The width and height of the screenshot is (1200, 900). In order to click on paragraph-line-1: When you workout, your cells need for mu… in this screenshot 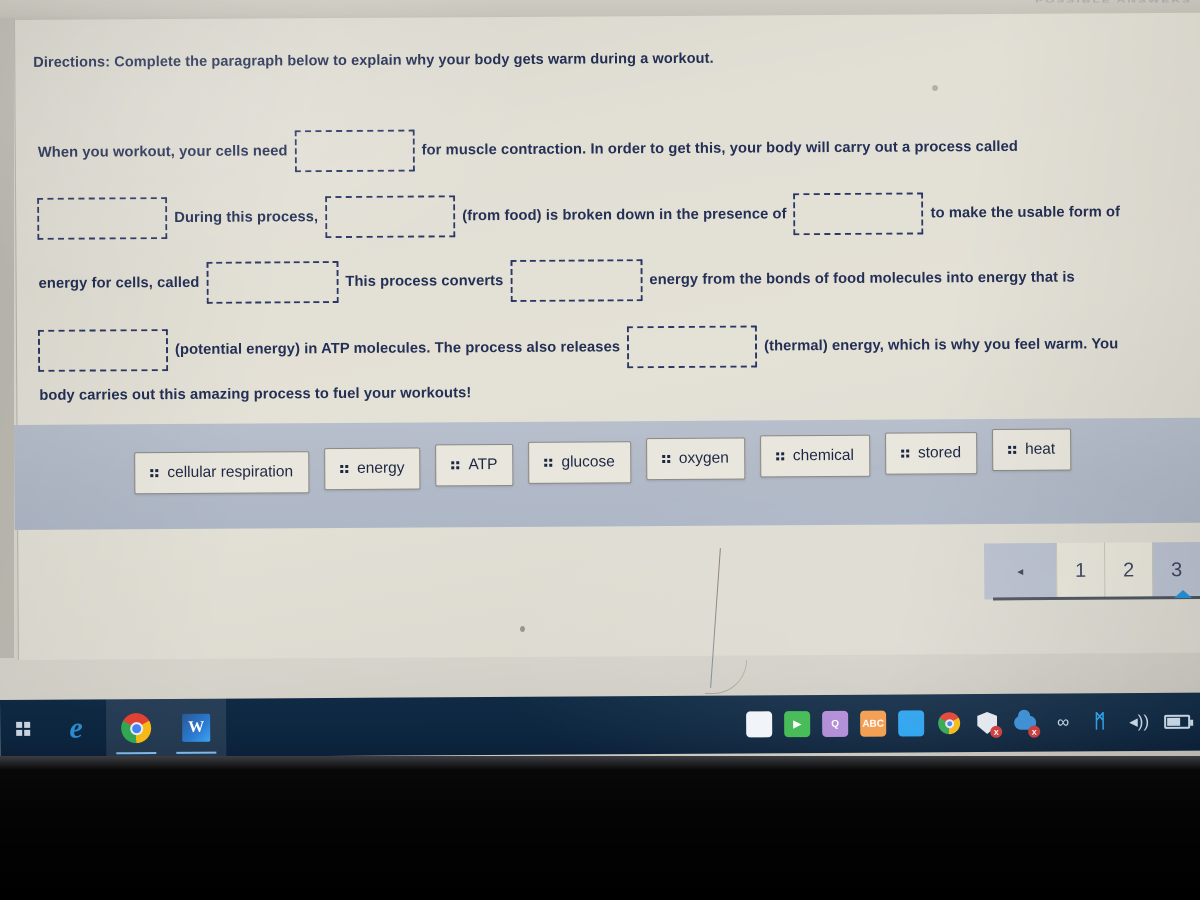, I will do `click(528, 150)`.